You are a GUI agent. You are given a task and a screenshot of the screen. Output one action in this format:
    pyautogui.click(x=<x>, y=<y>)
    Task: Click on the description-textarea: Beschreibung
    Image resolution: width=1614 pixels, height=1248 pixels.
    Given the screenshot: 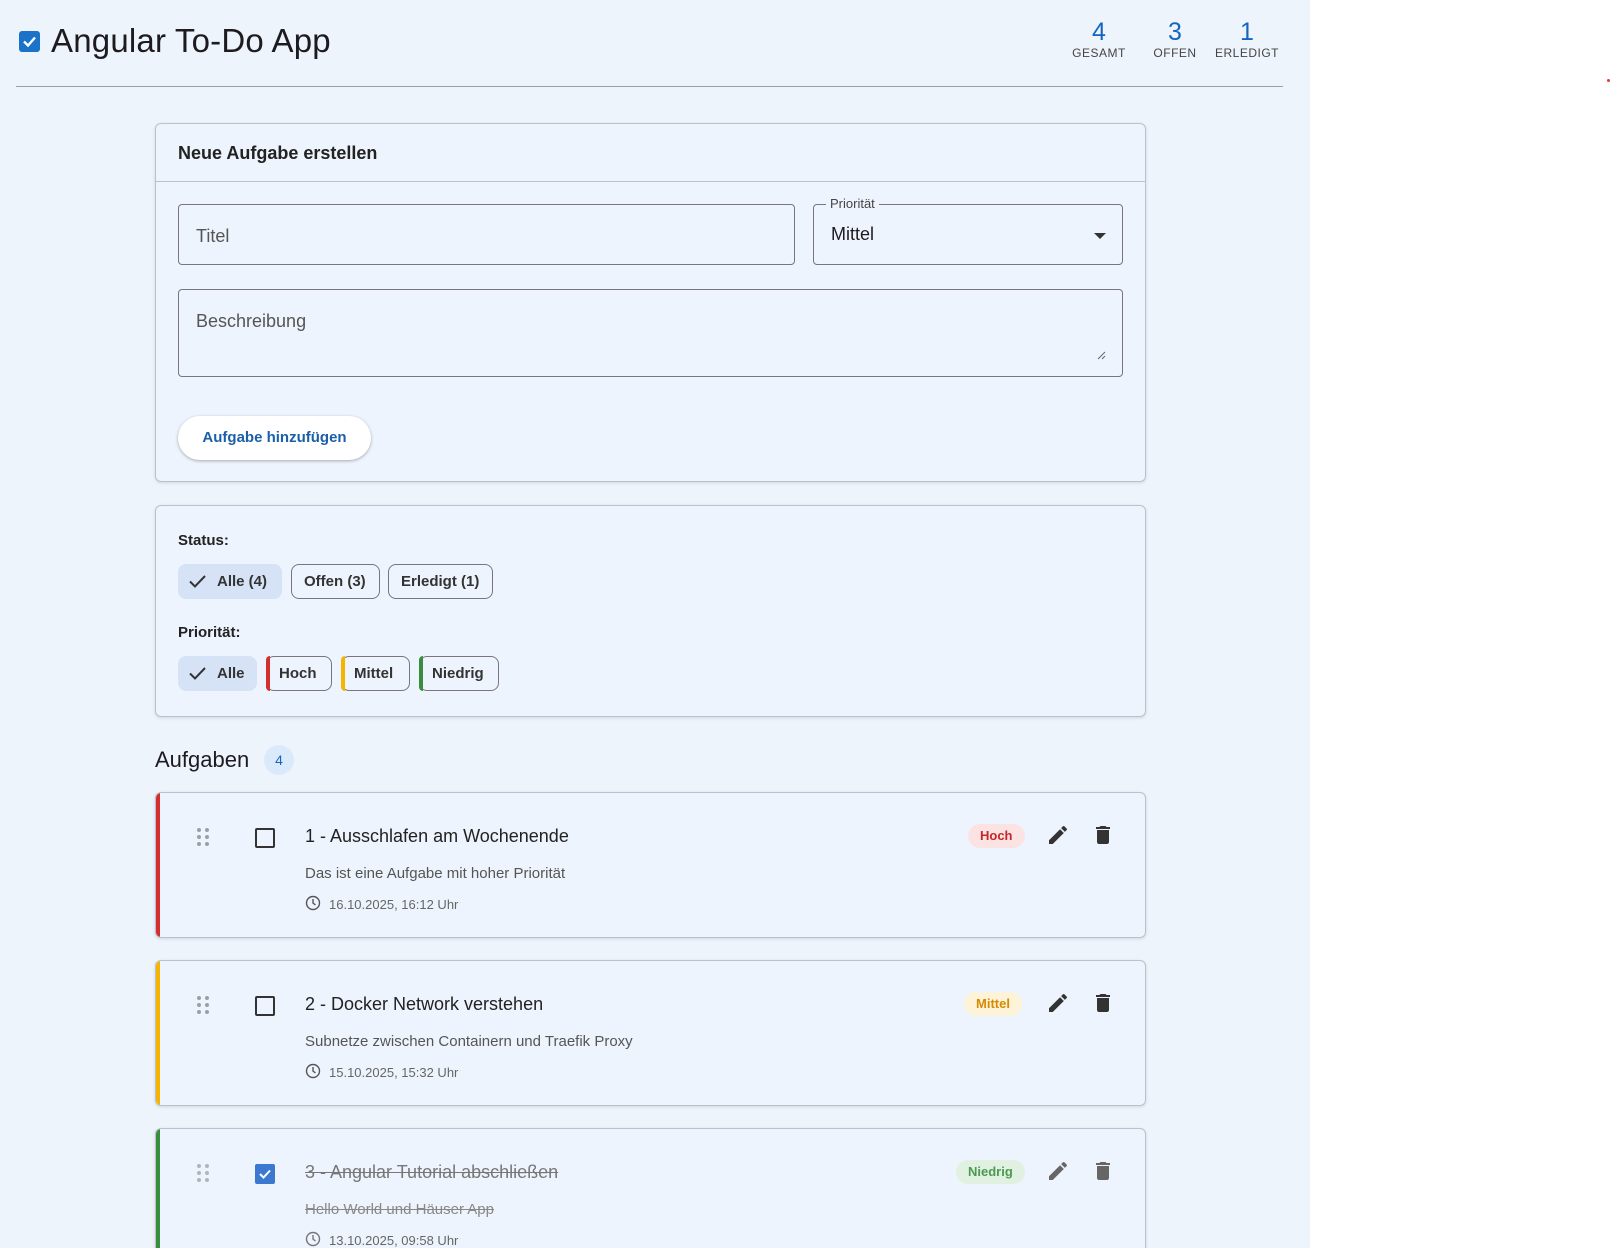 What is the action you would take?
    pyautogui.click(x=650, y=333)
    